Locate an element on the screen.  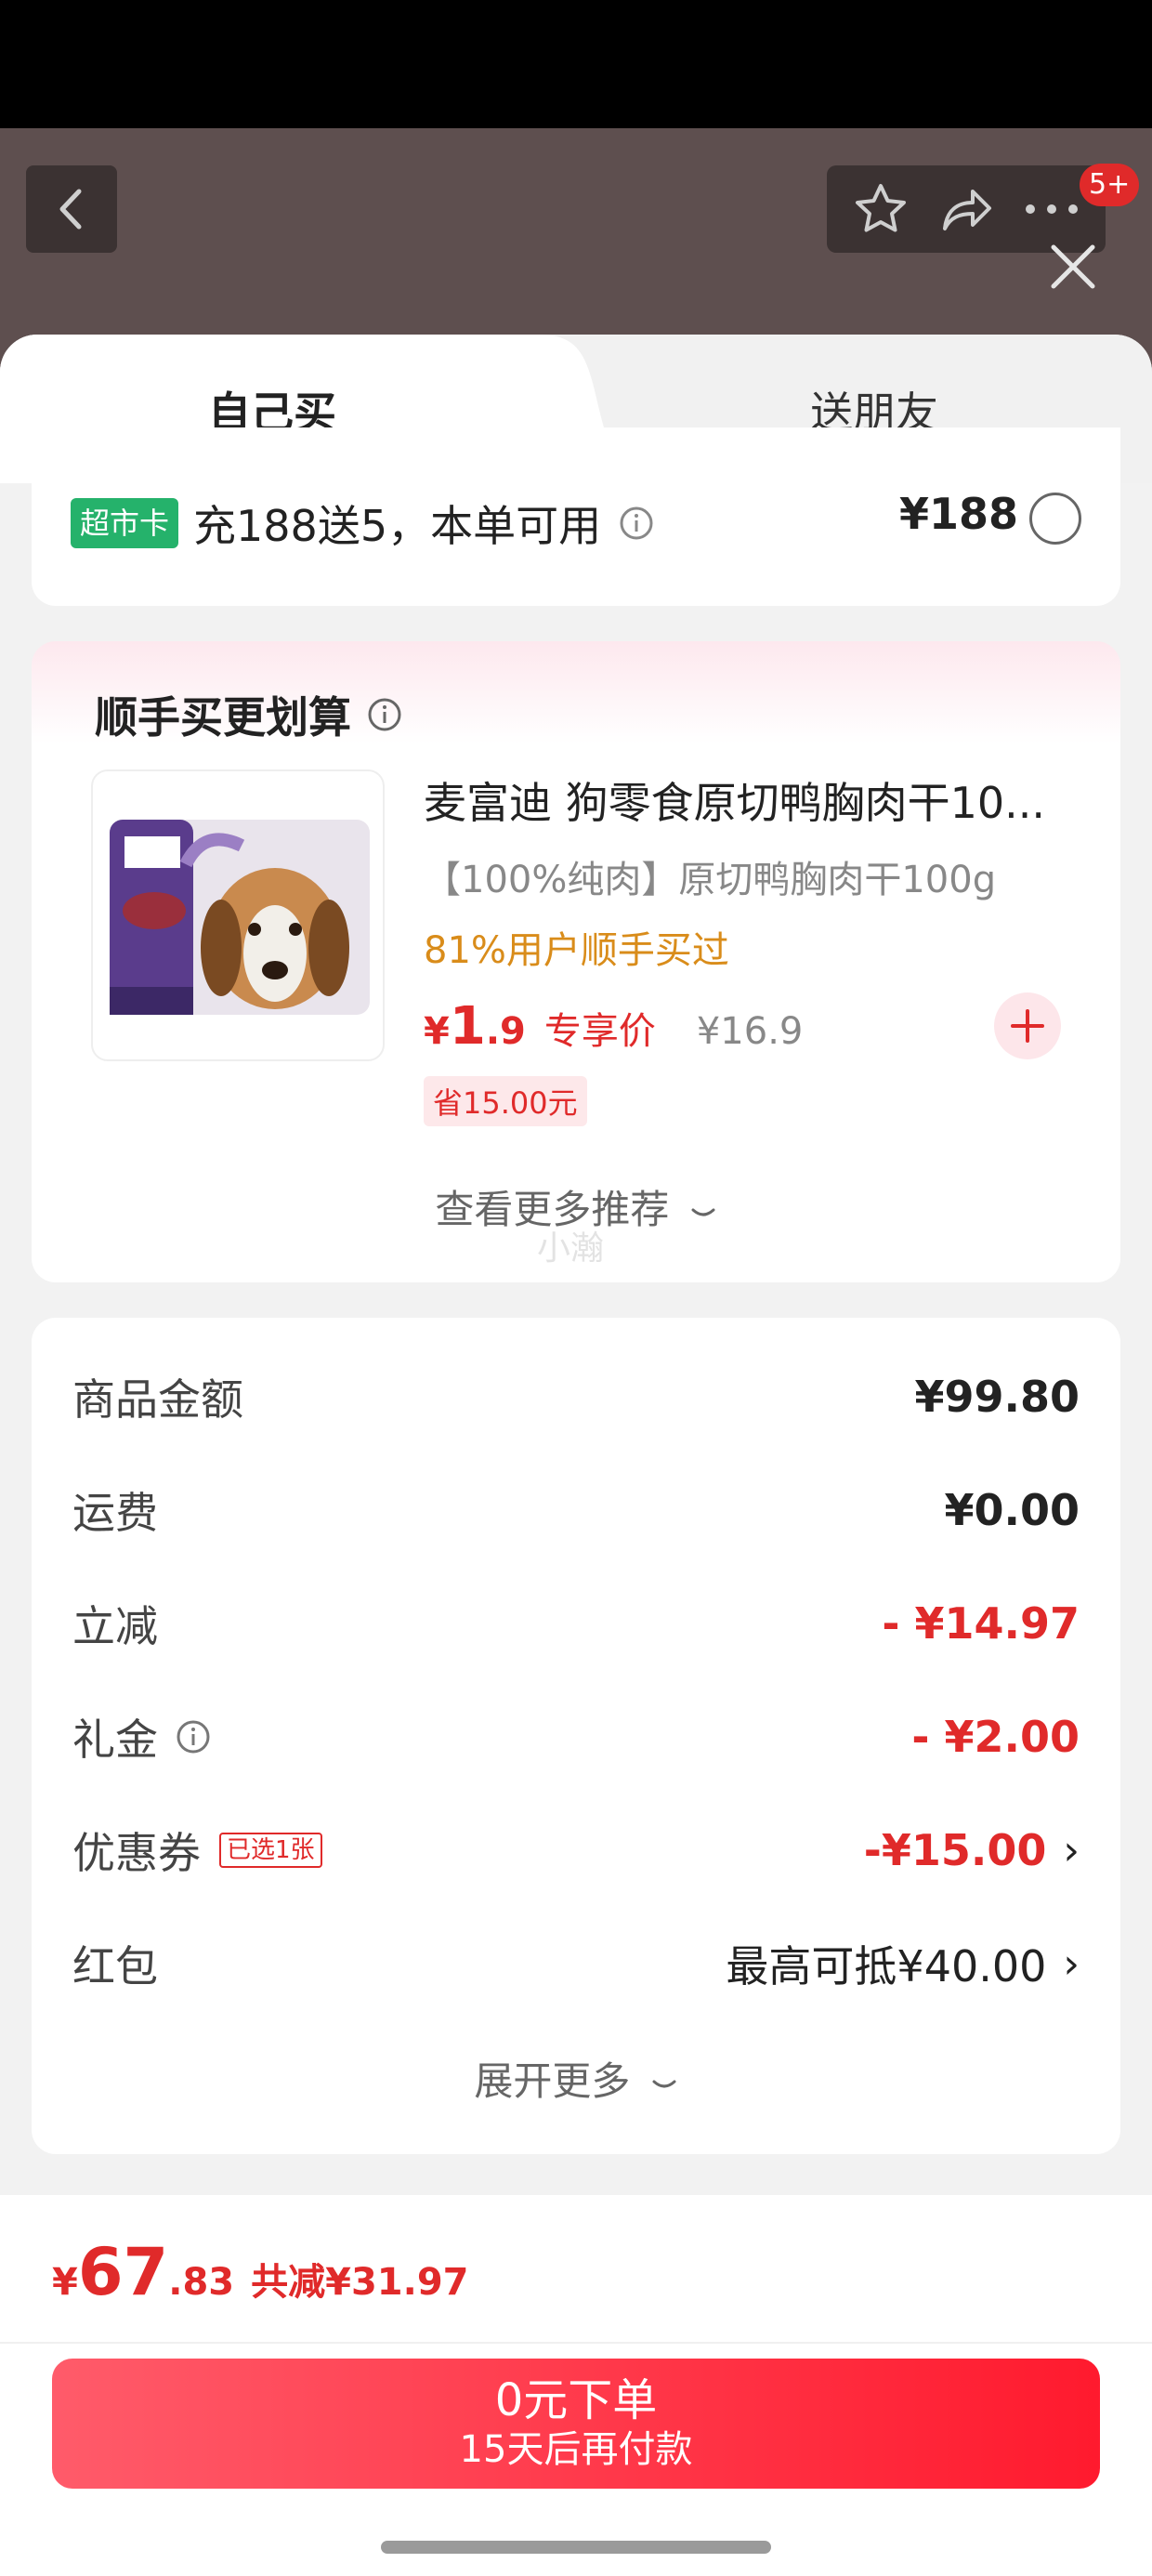
divider is located at coordinates (576, 2343).